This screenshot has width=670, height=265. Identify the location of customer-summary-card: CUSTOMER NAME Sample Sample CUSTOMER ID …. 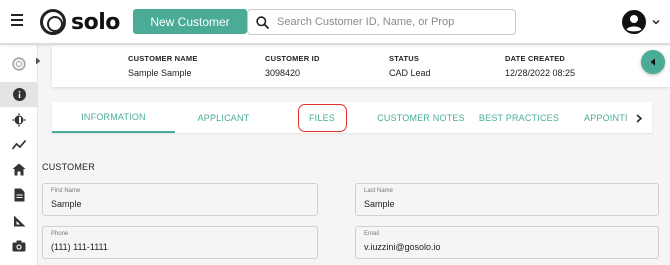
(361, 66).